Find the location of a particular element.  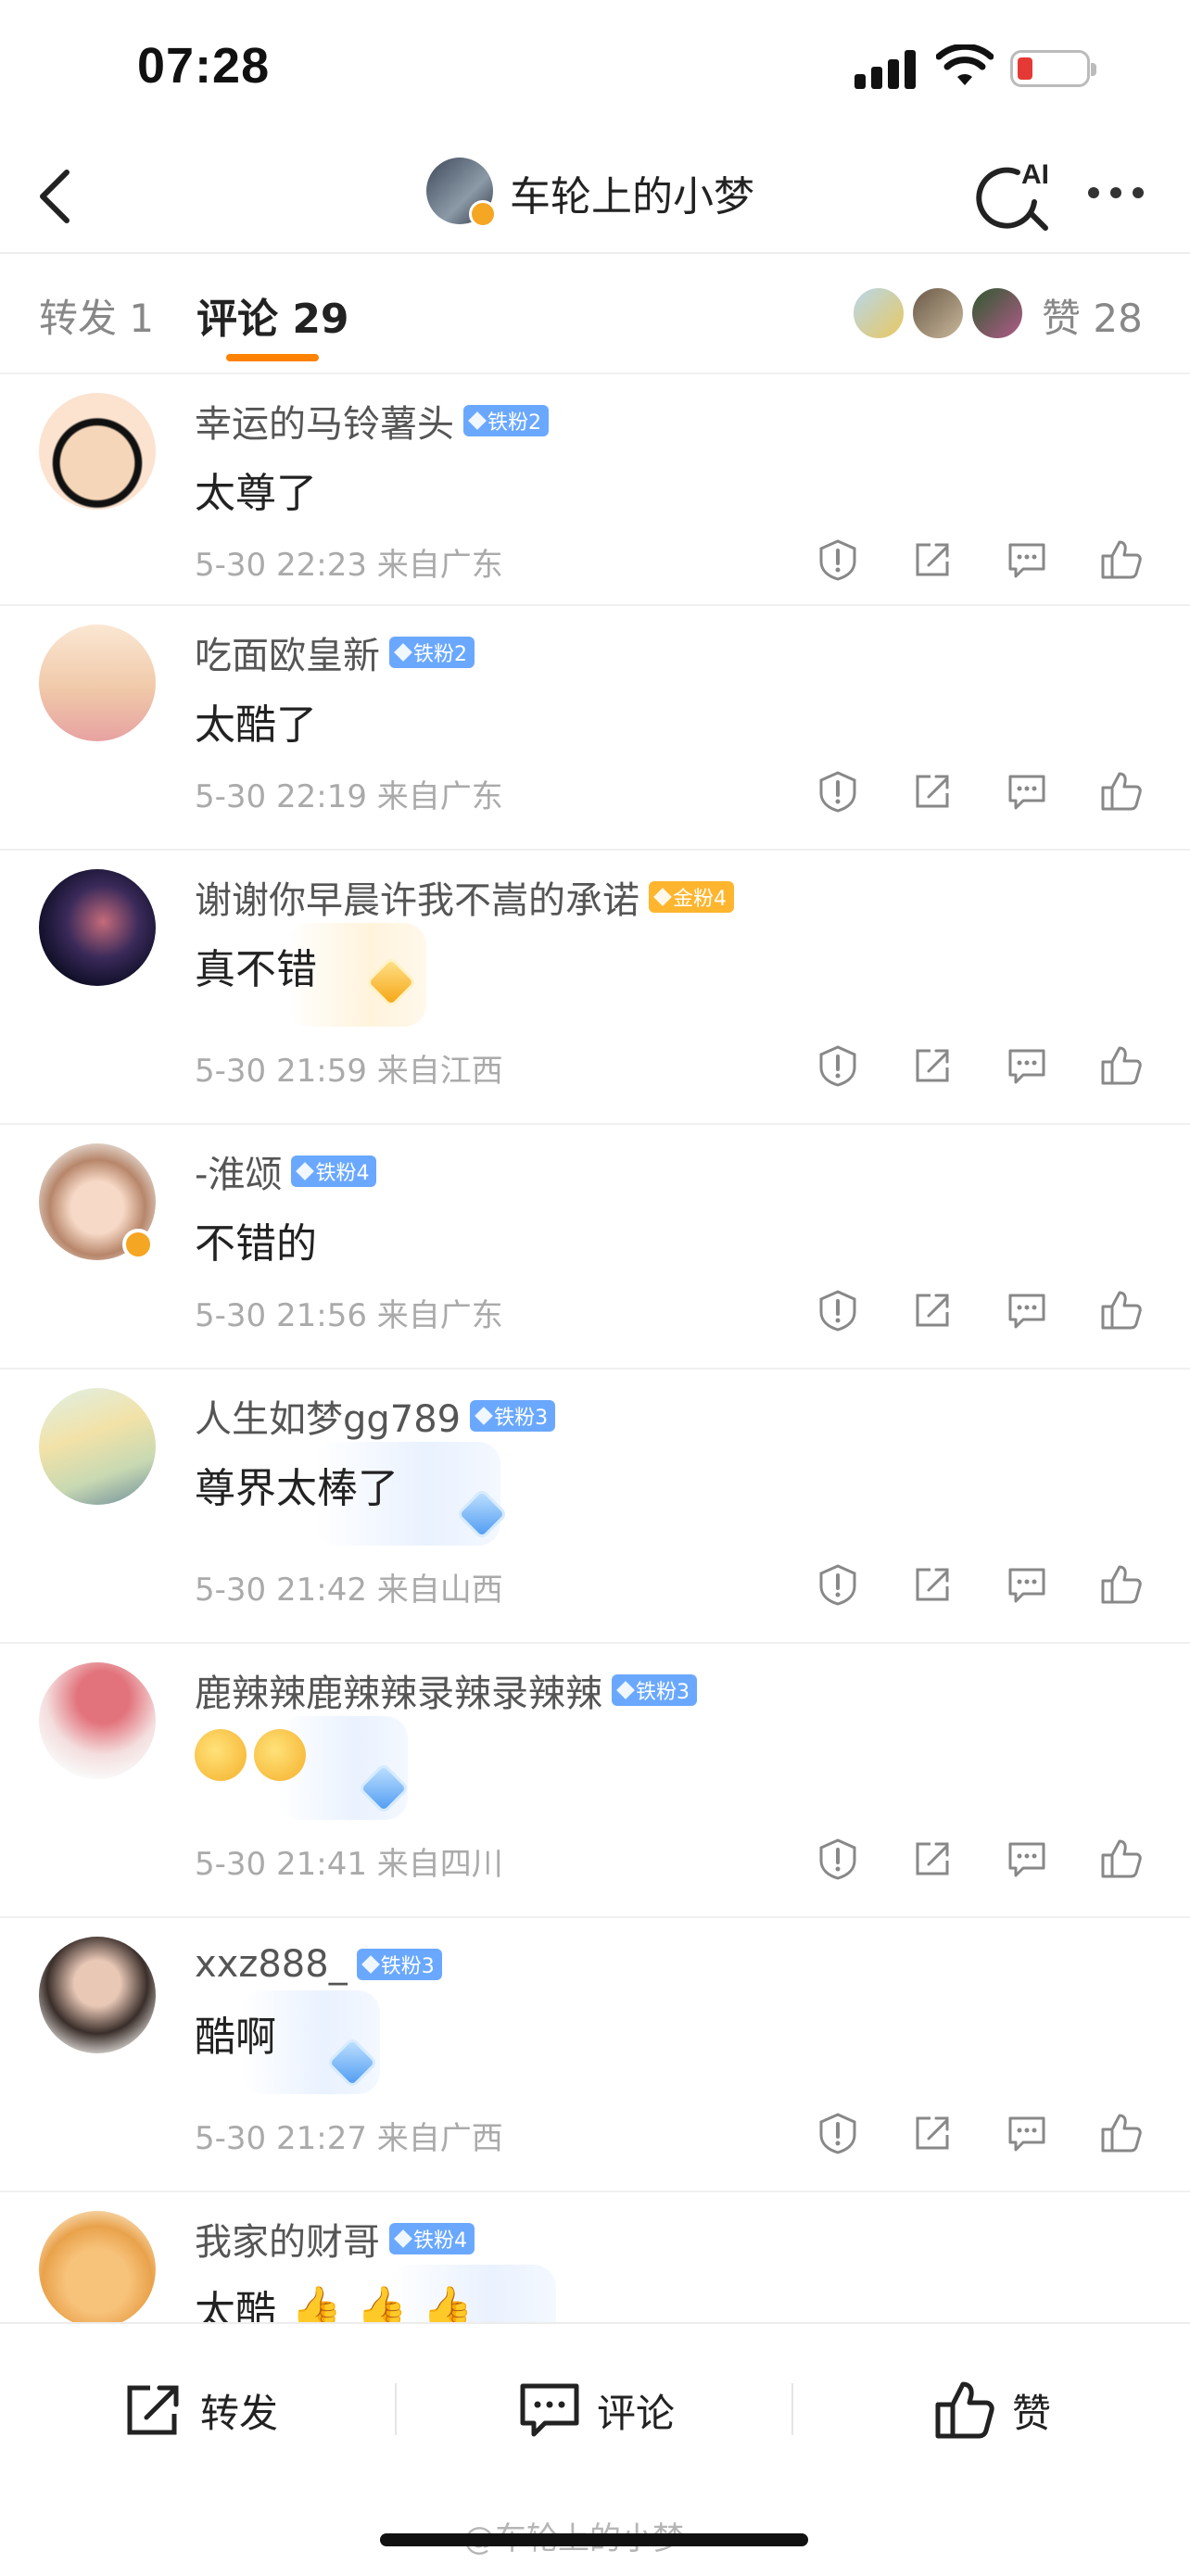

page-title: 车轮上的小梦 is located at coordinates (632, 192).